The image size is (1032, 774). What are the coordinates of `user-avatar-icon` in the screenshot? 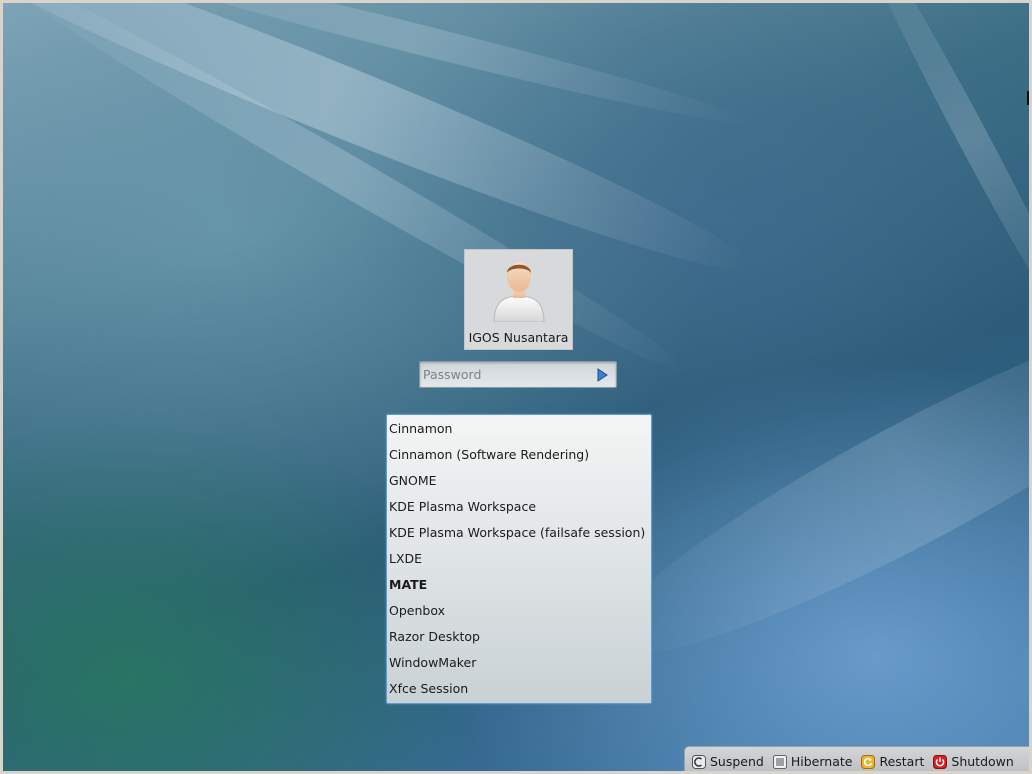 It's located at (518, 292).